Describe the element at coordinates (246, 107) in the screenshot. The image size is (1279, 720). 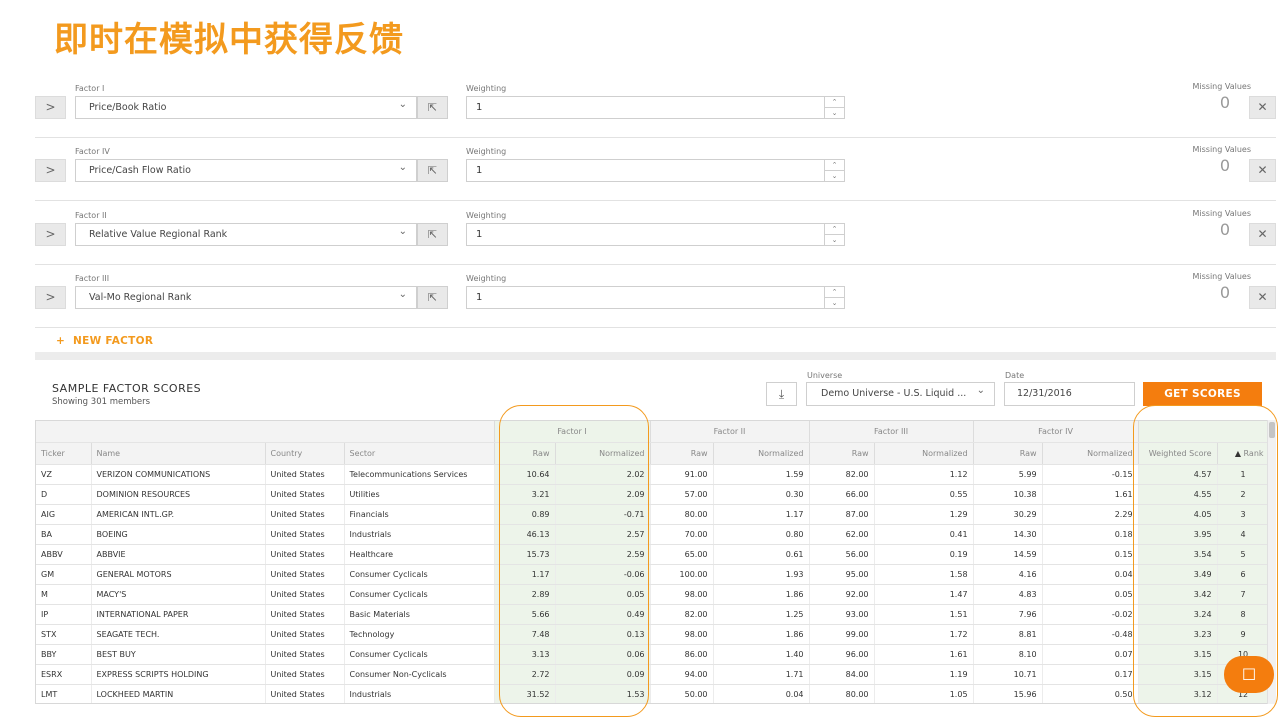
I see `factor-select: Price/Book Ratio ⌄` at that location.